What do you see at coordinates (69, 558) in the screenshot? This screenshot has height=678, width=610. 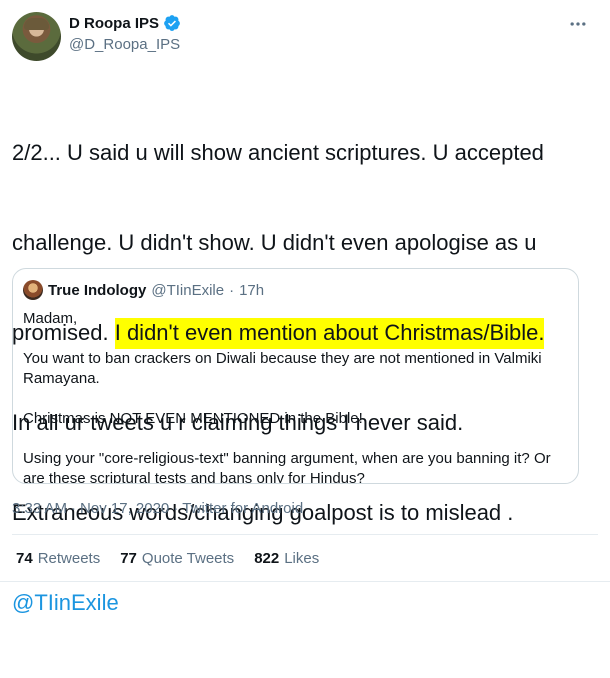 I see `retweets-label: Retweets` at bounding box center [69, 558].